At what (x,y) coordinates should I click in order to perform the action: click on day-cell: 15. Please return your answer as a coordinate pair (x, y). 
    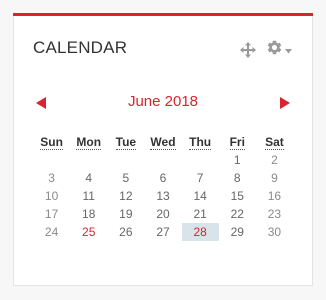
    Looking at the image, I should click on (237, 196).